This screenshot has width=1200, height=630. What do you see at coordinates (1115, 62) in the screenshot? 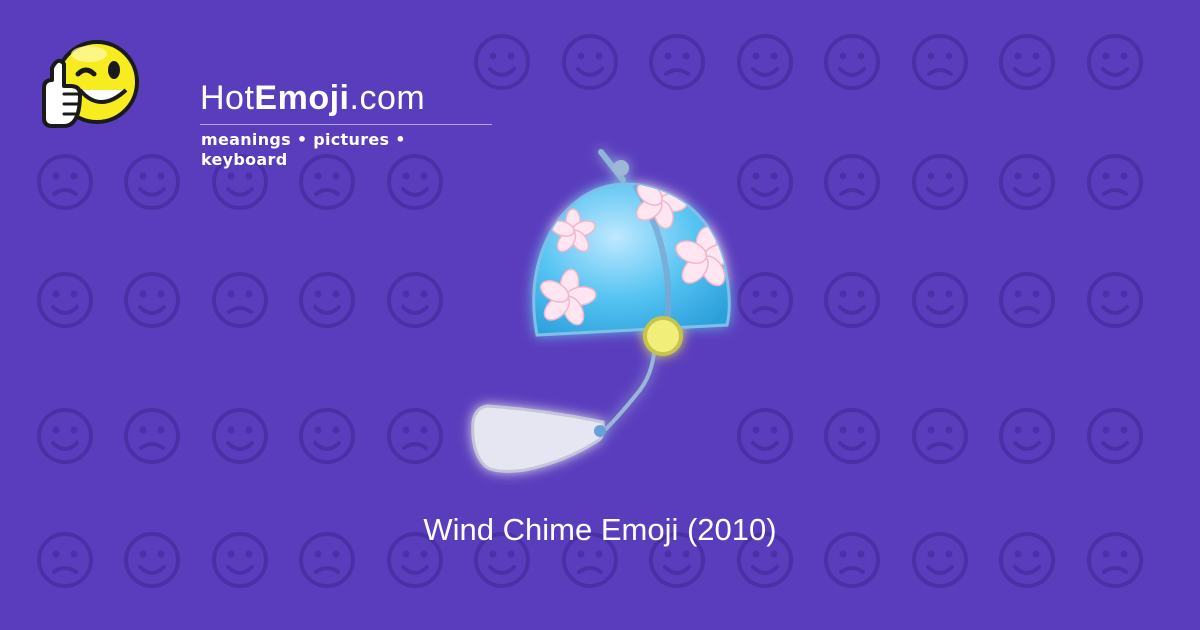
I see `bg-expressionless-face-icon` at bounding box center [1115, 62].